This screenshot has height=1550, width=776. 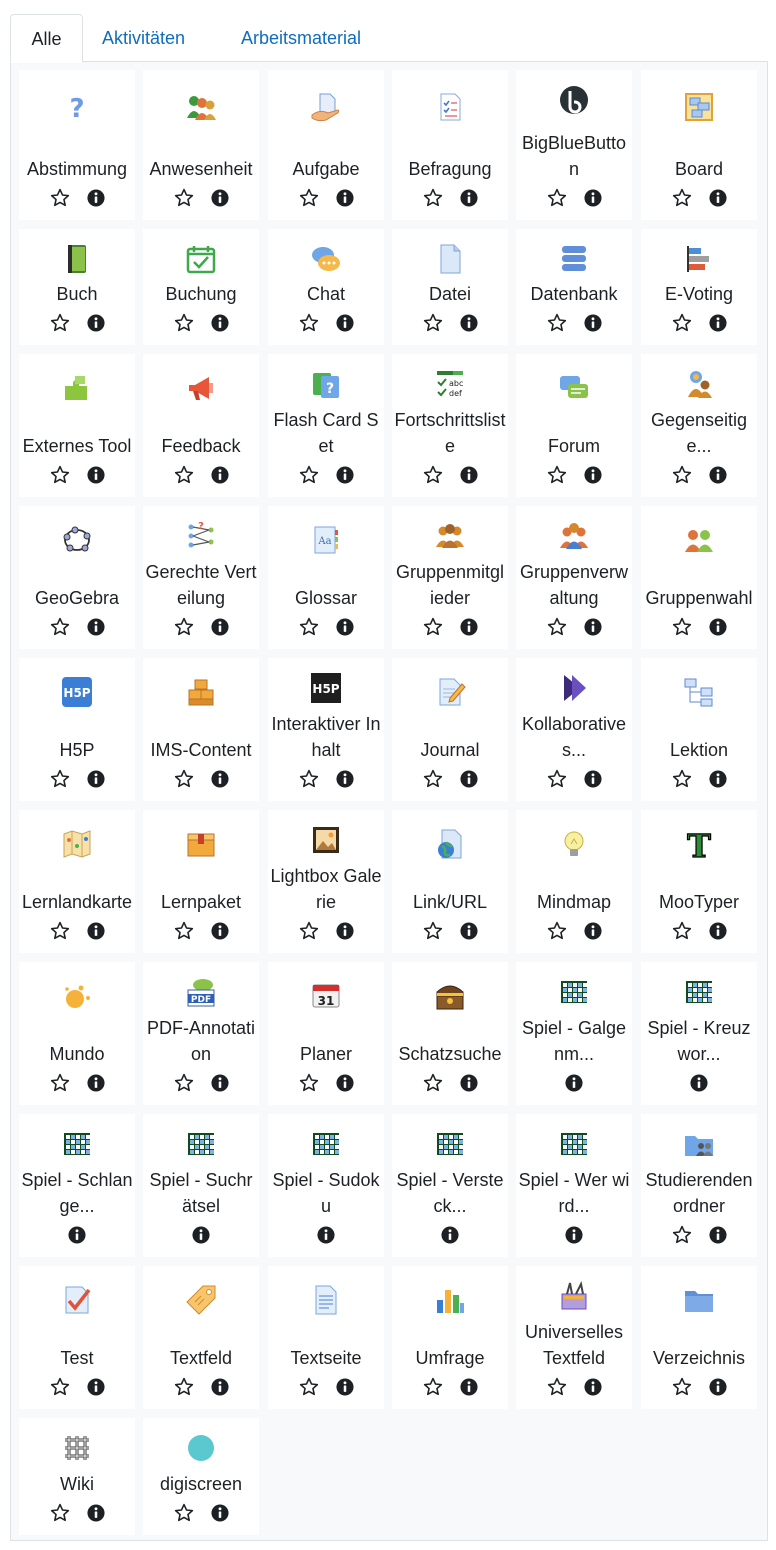 What do you see at coordinates (77, 881) in the screenshot?
I see `activity-item: Lernlandkarte` at bounding box center [77, 881].